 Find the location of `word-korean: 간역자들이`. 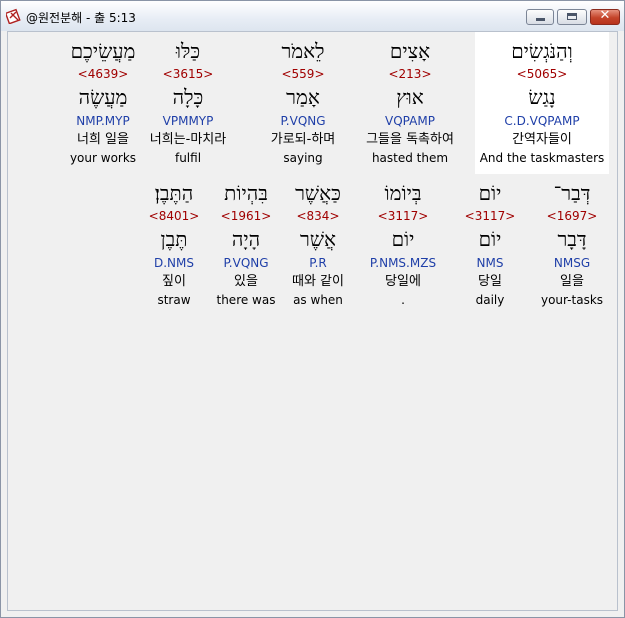

word-korean: 간역자들이 is located at coordinates (542, 139).